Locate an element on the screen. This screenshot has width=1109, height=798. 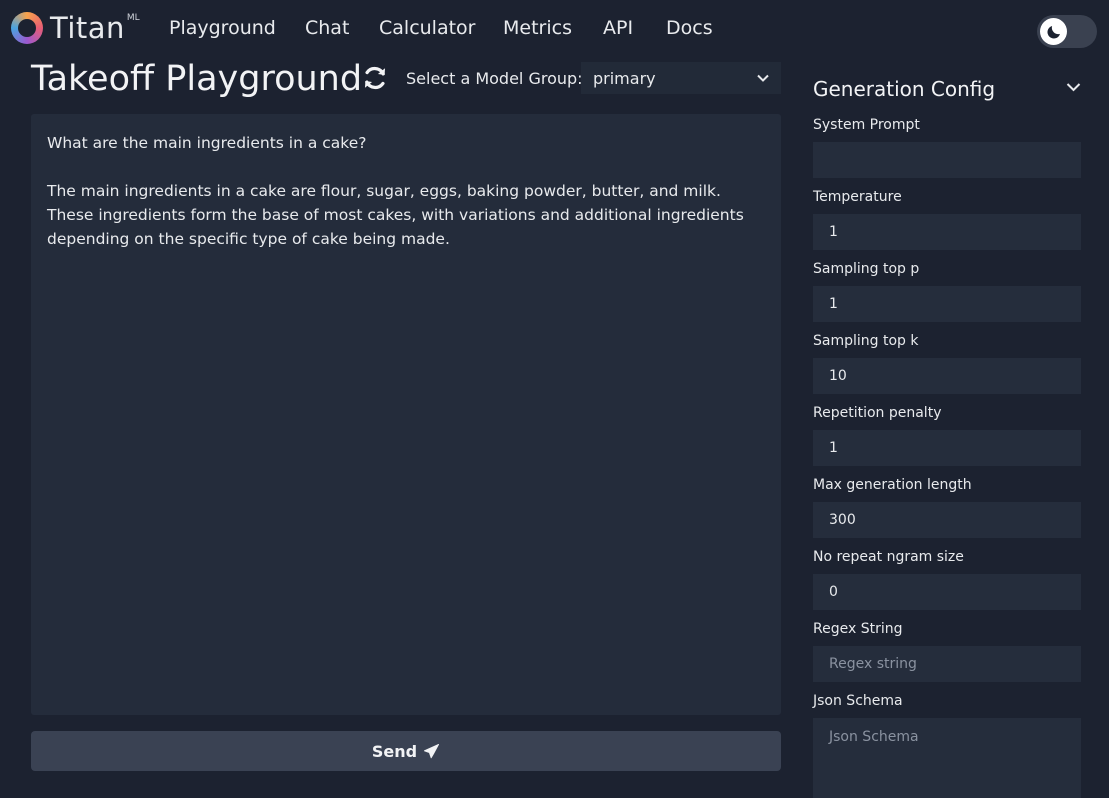
top-k-input: 10 is located at coordinates (947, 376).